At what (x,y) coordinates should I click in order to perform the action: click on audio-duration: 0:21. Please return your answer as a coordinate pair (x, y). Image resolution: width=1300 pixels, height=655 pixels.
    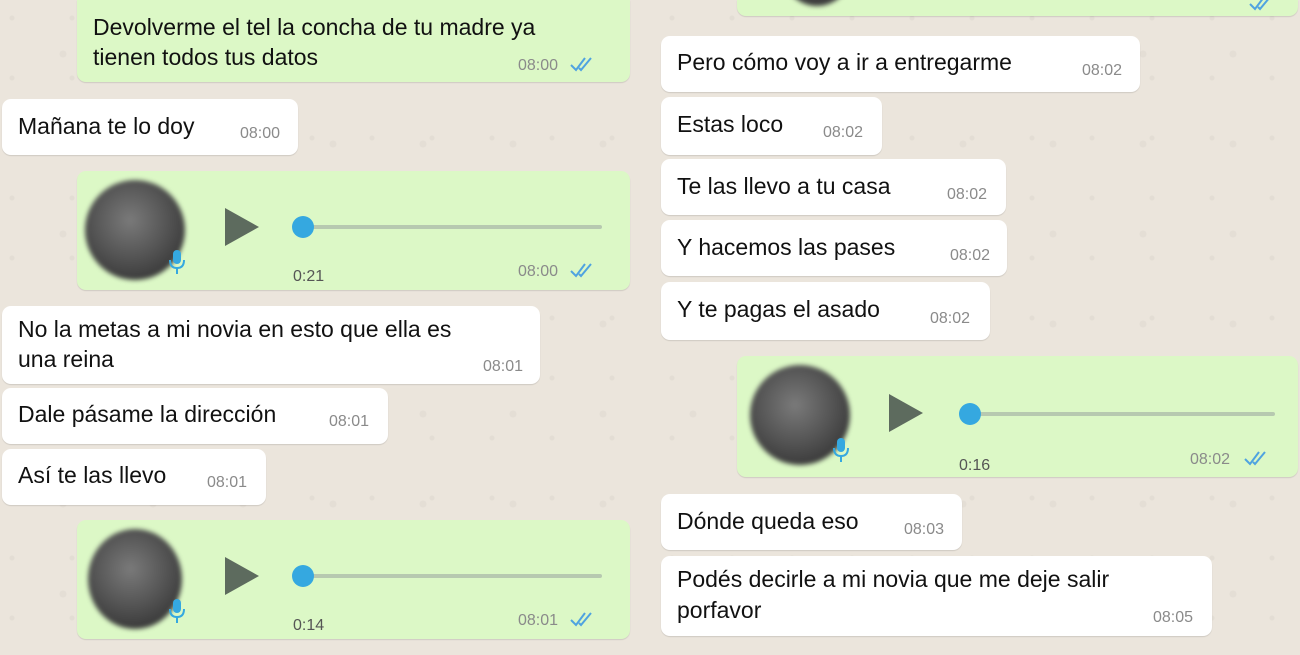
    Looking at the image, I should click on (309, 276).